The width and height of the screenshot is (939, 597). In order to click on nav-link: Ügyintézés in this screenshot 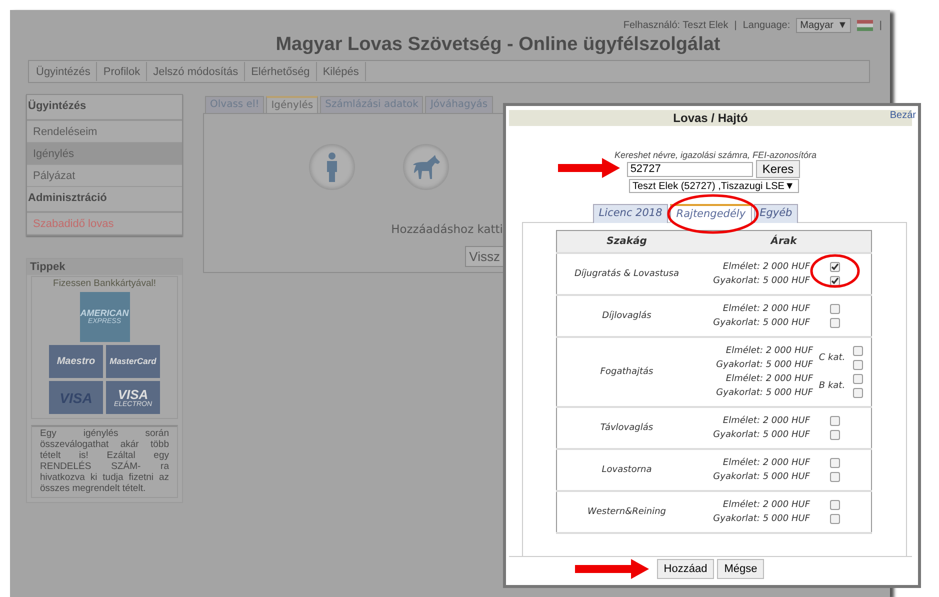, I will do `click(64, 71)`.